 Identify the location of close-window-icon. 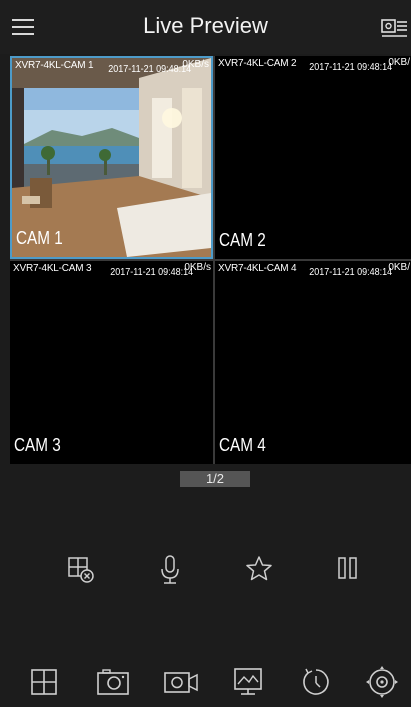
(81, 570).